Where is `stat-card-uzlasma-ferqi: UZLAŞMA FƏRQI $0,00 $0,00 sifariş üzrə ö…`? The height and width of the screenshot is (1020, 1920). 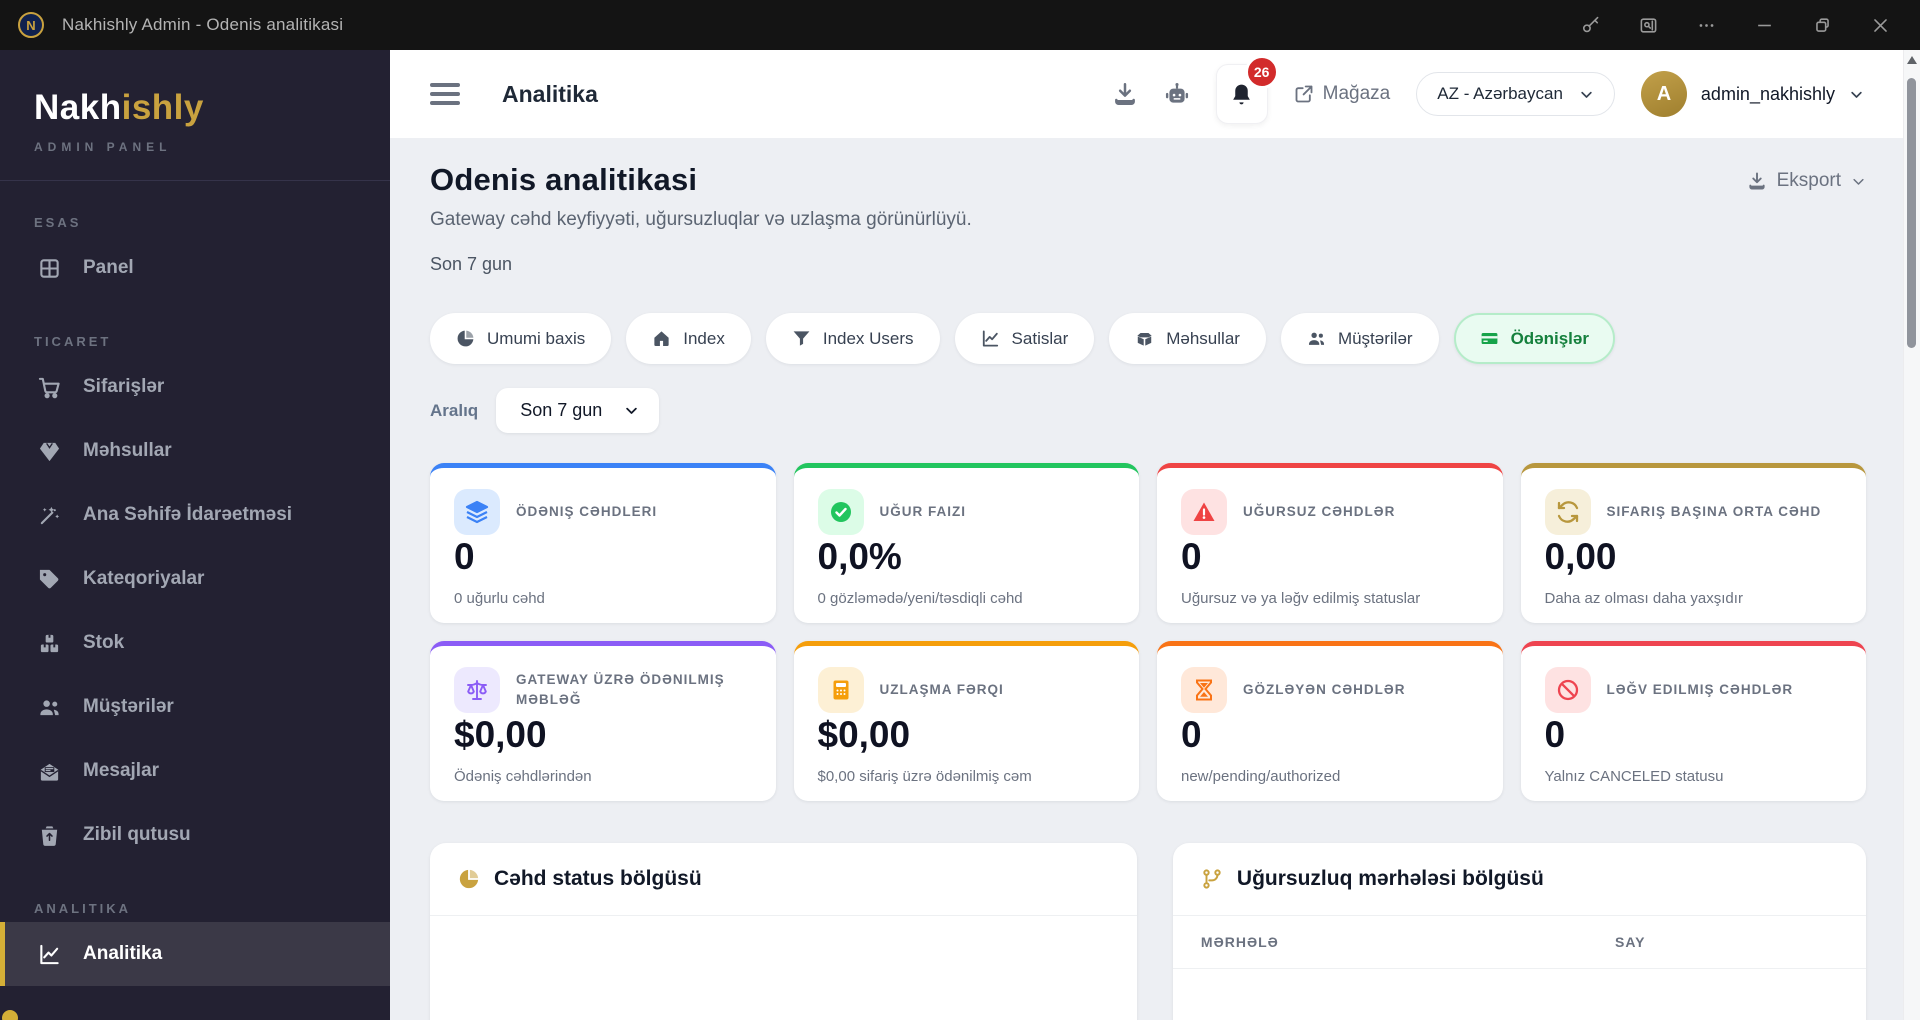
stat-card-uzlasma-ferqi: UZLAŞMA FƏRQI $0,00 $0,00 sifariş üzrə ö… is located at coordinates (966, 721).